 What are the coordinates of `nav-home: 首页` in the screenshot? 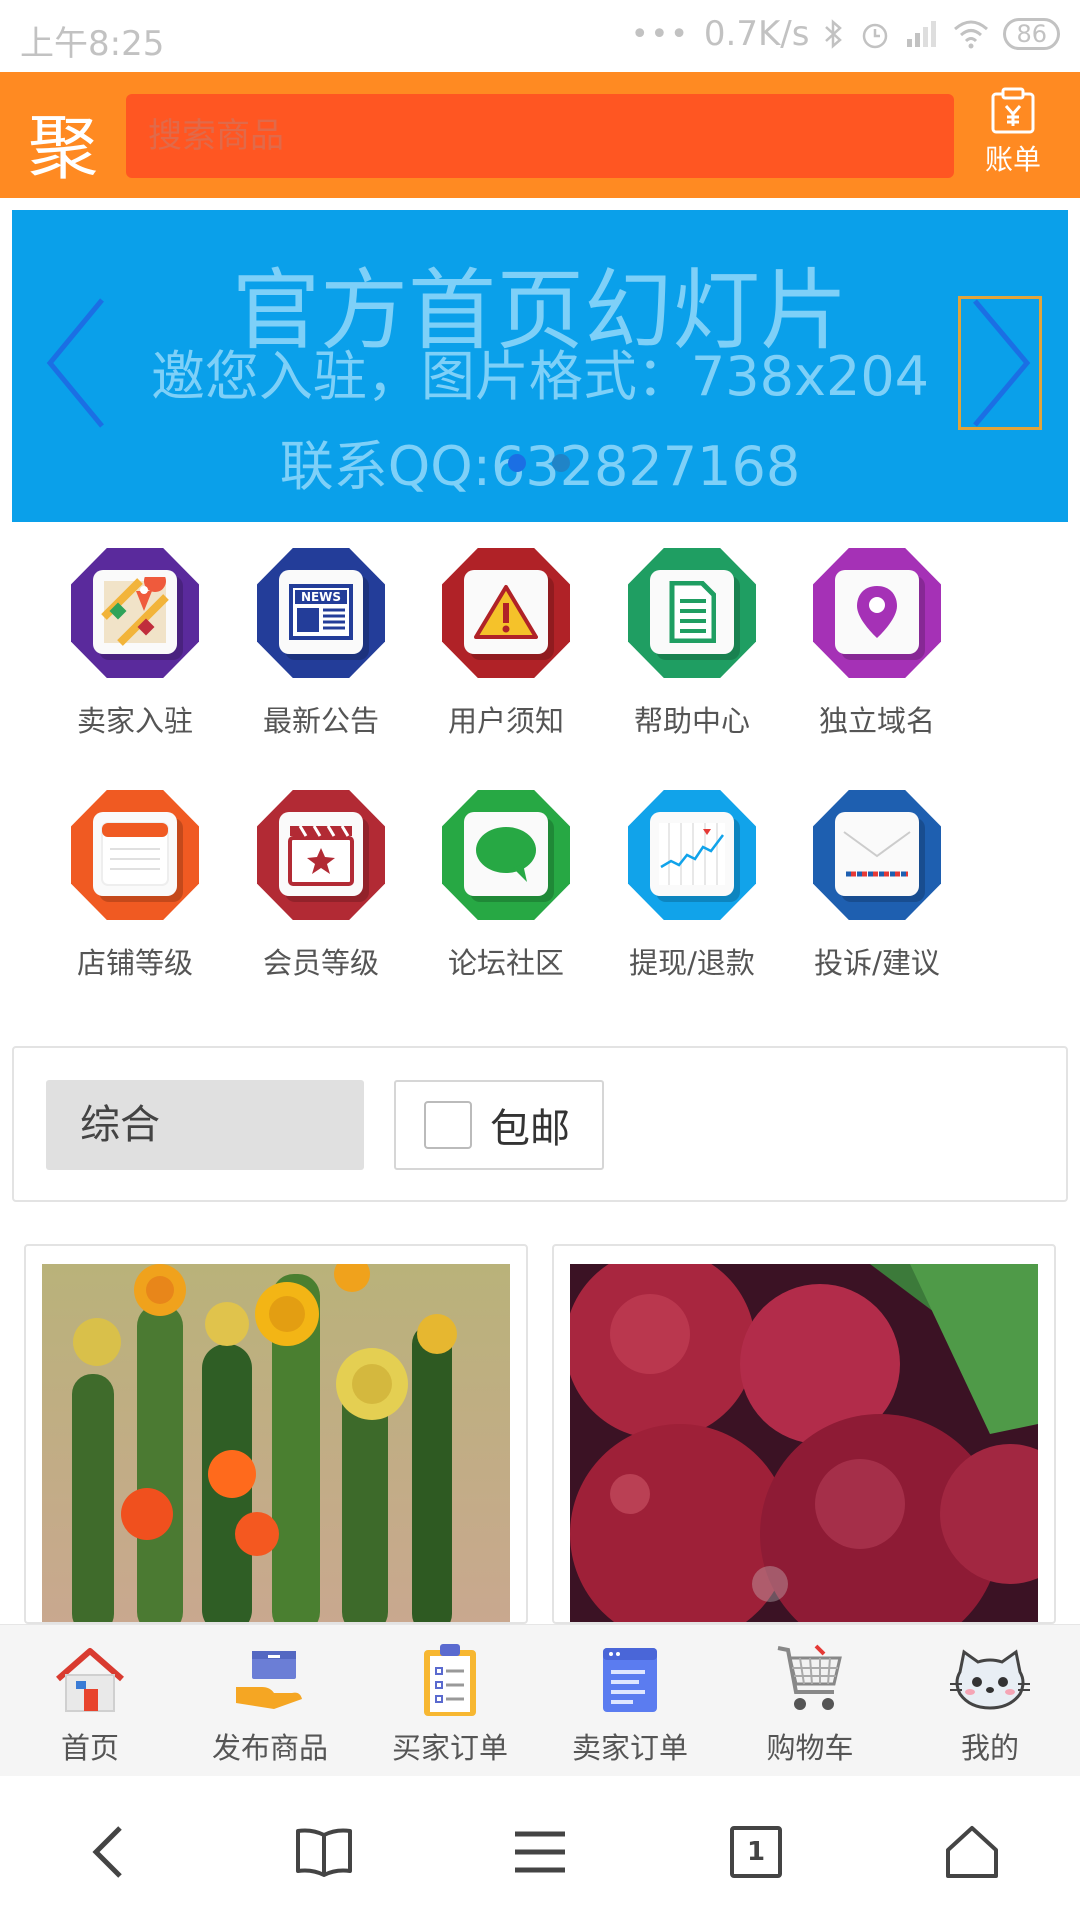 It's located at (90, 1703).